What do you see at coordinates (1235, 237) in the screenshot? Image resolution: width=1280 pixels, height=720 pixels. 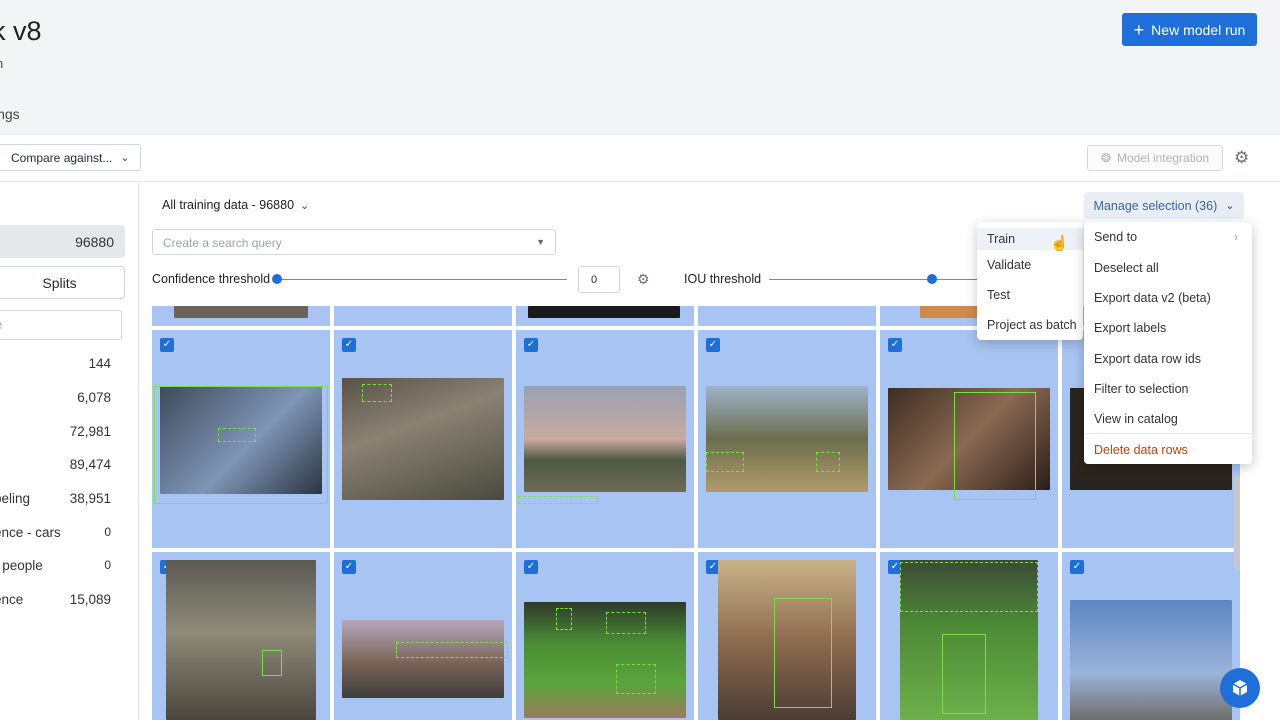 I see `chevron-right-icon: ›` at bounding box center [1235, 237].